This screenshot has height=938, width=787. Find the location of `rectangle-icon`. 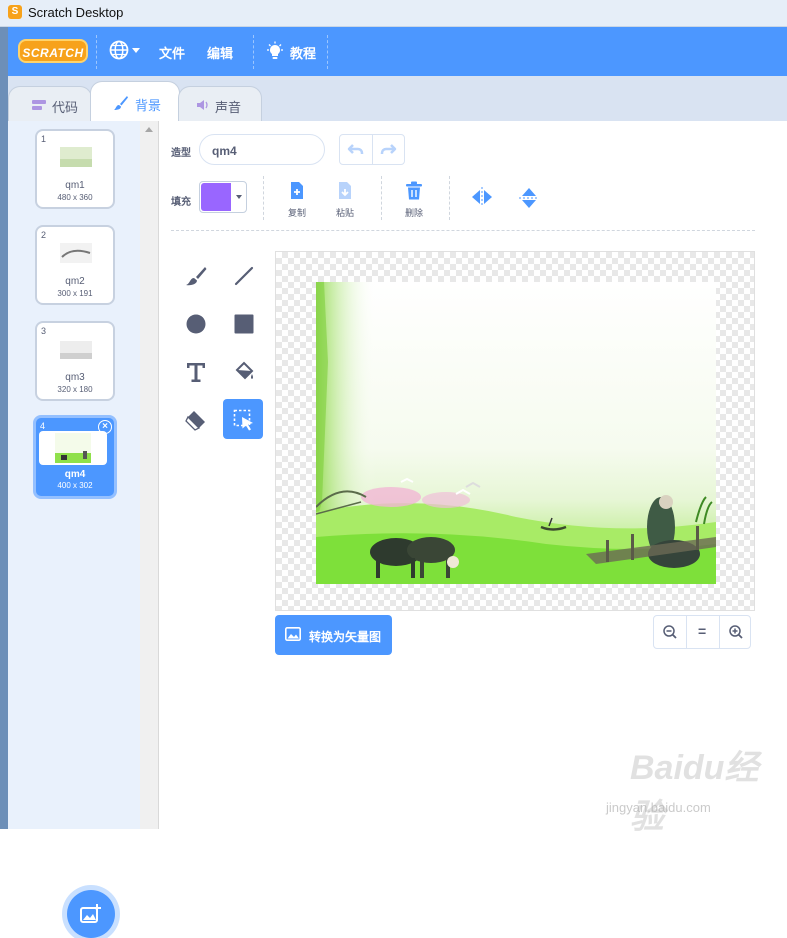

rectangle-icon is located at coordinates (244, 324).